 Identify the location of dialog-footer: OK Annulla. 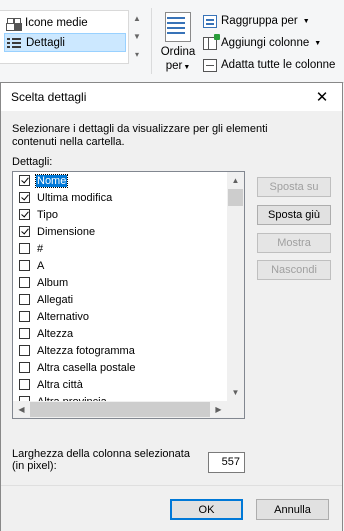
(171, 508).